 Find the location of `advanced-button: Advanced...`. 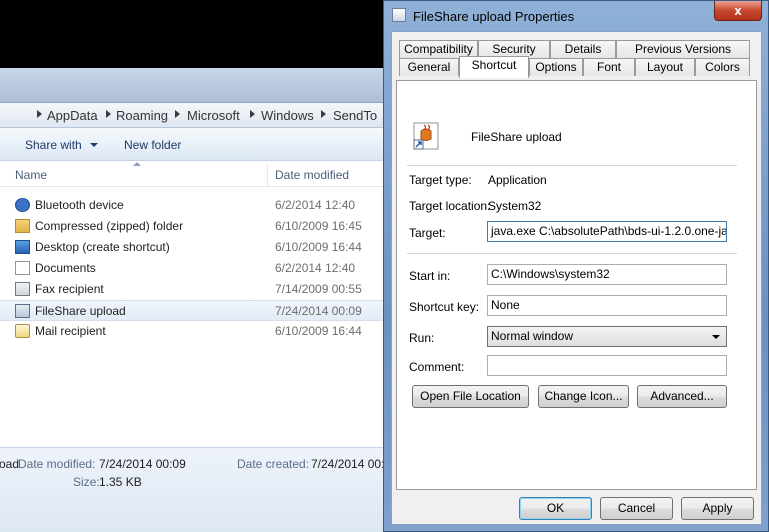

advanced-button: Advanced... is located at coordinates (682, 396).